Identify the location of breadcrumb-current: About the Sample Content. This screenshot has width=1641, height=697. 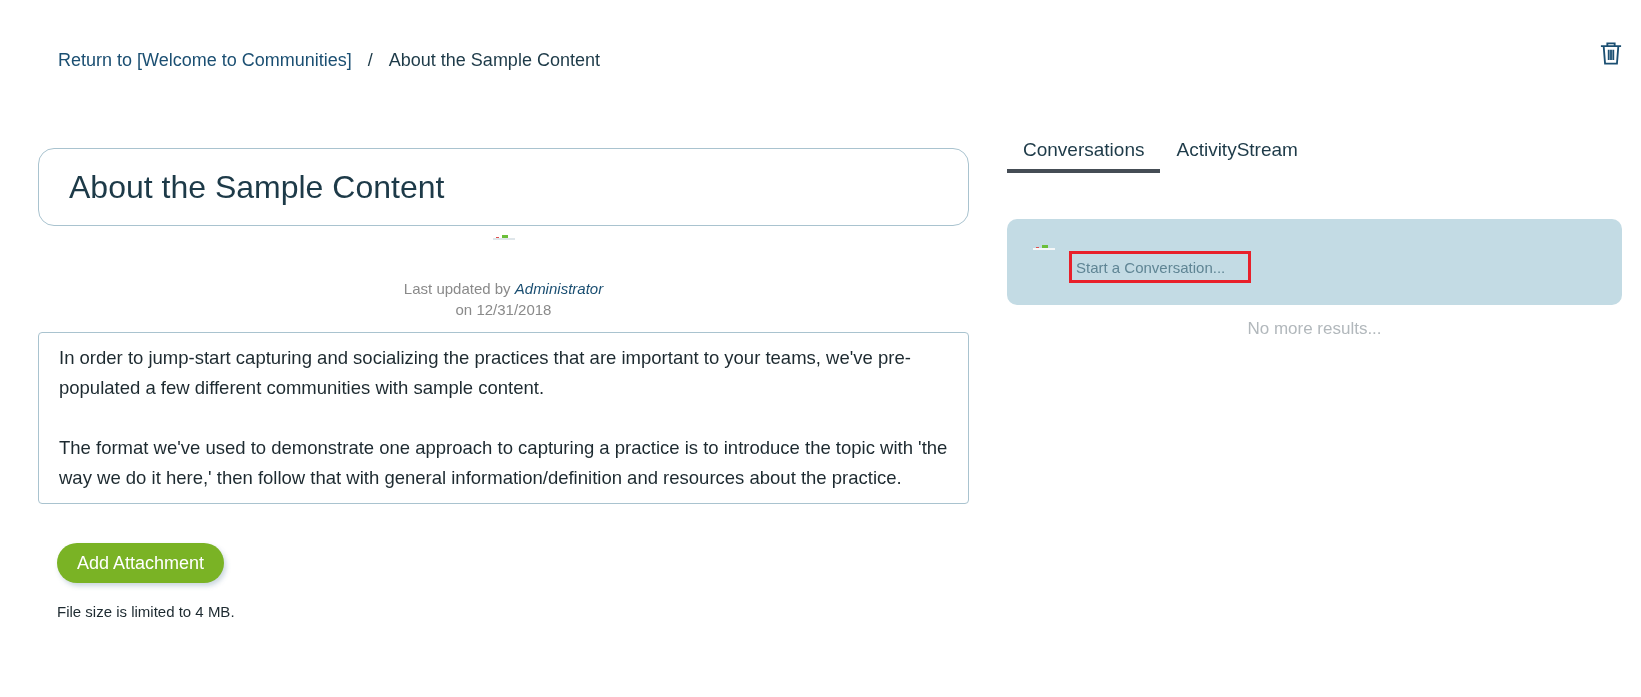
(494, 60).